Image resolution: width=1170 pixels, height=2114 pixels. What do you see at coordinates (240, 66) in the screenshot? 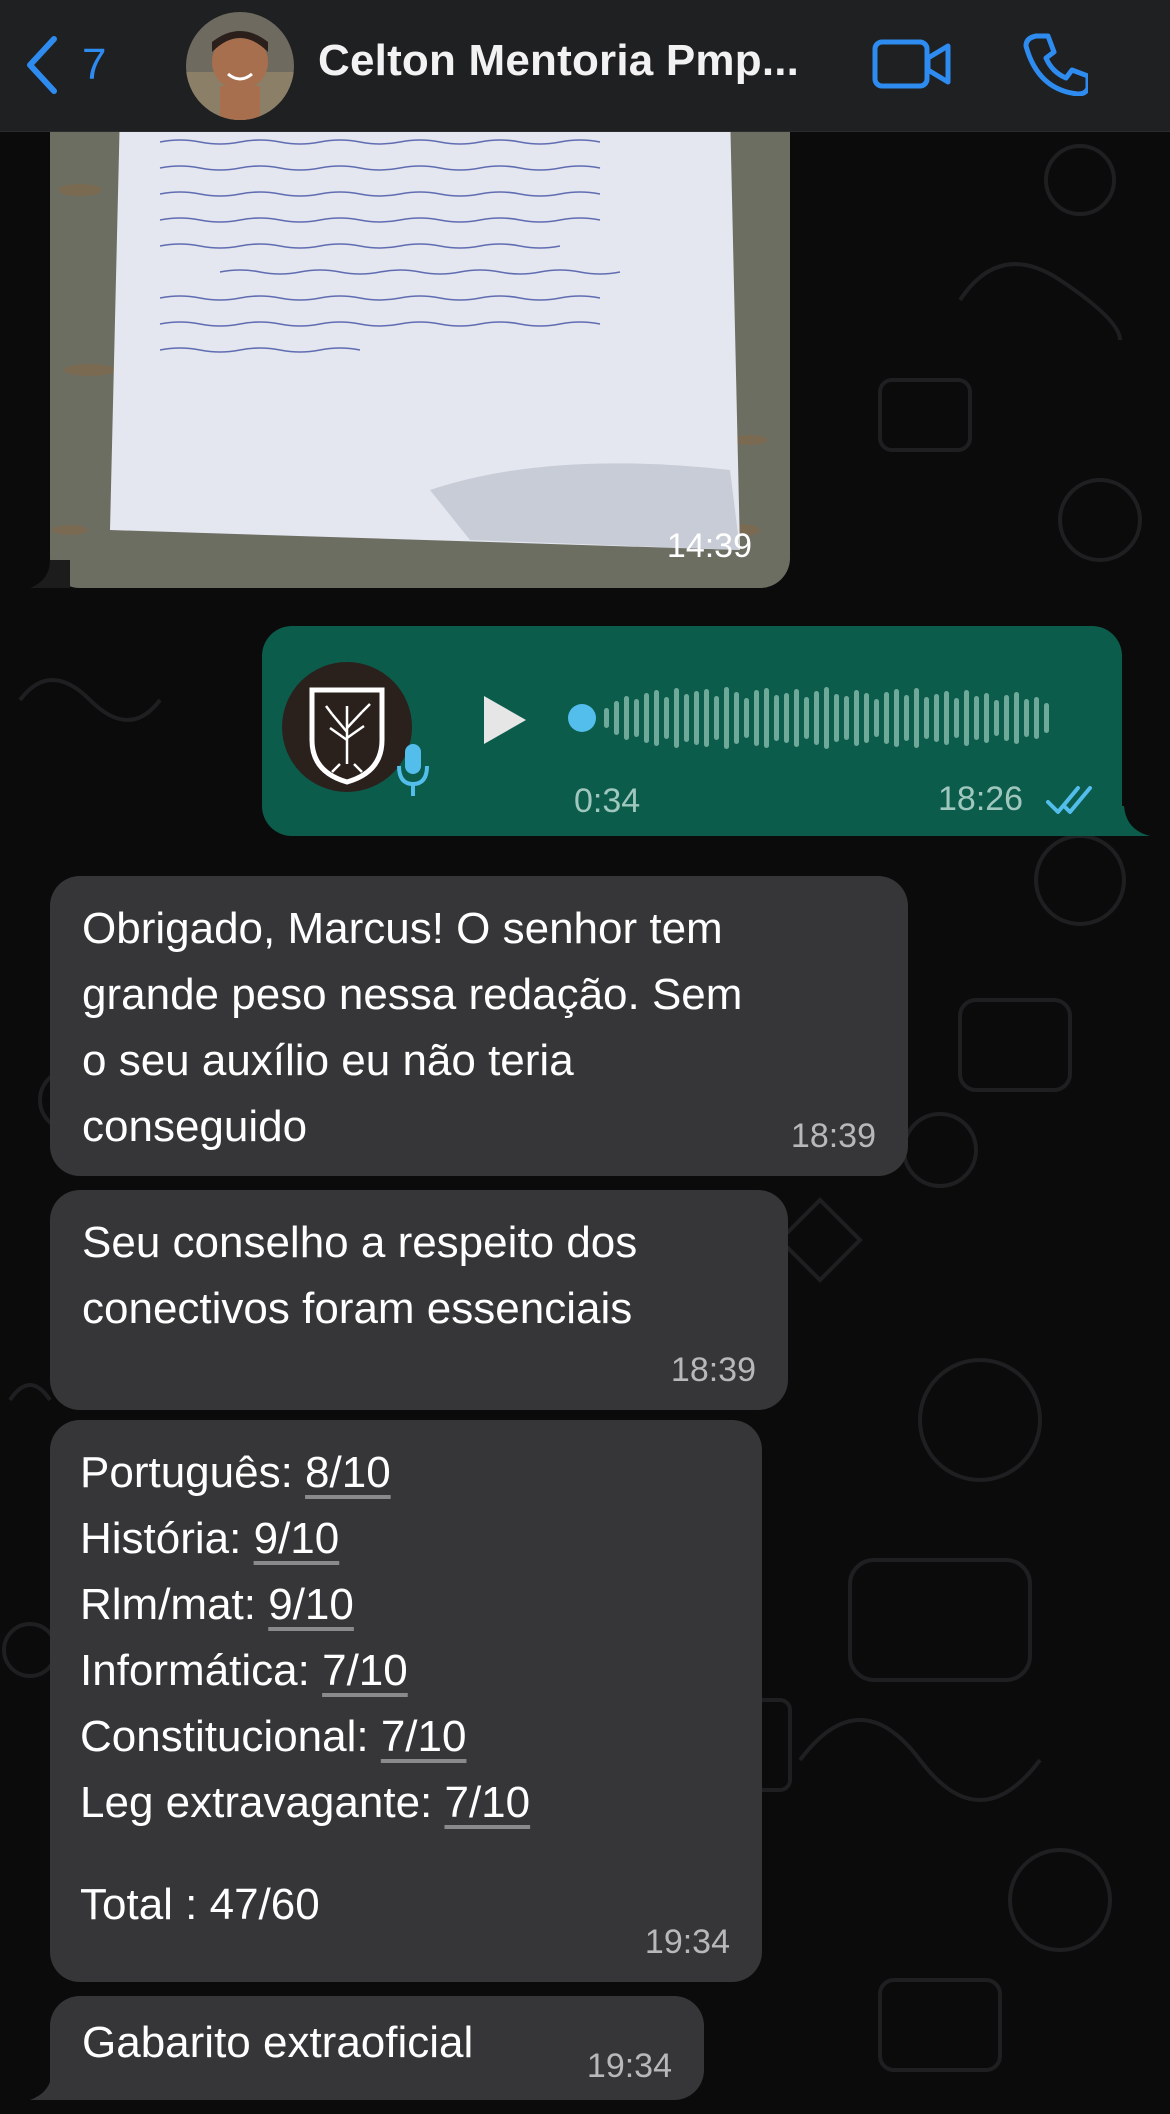
I see `contact-avatar` at bounding box center [240, 66].